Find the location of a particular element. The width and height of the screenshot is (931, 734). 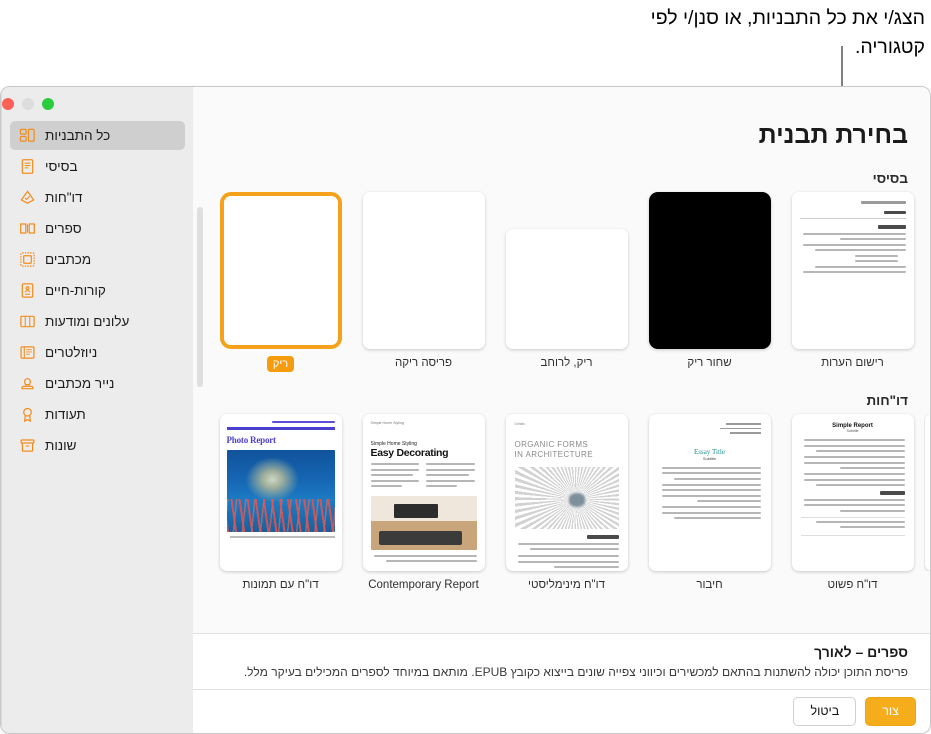

sidebar-item-stationery: נייר מכתבים is located at coordinates (97, 383).